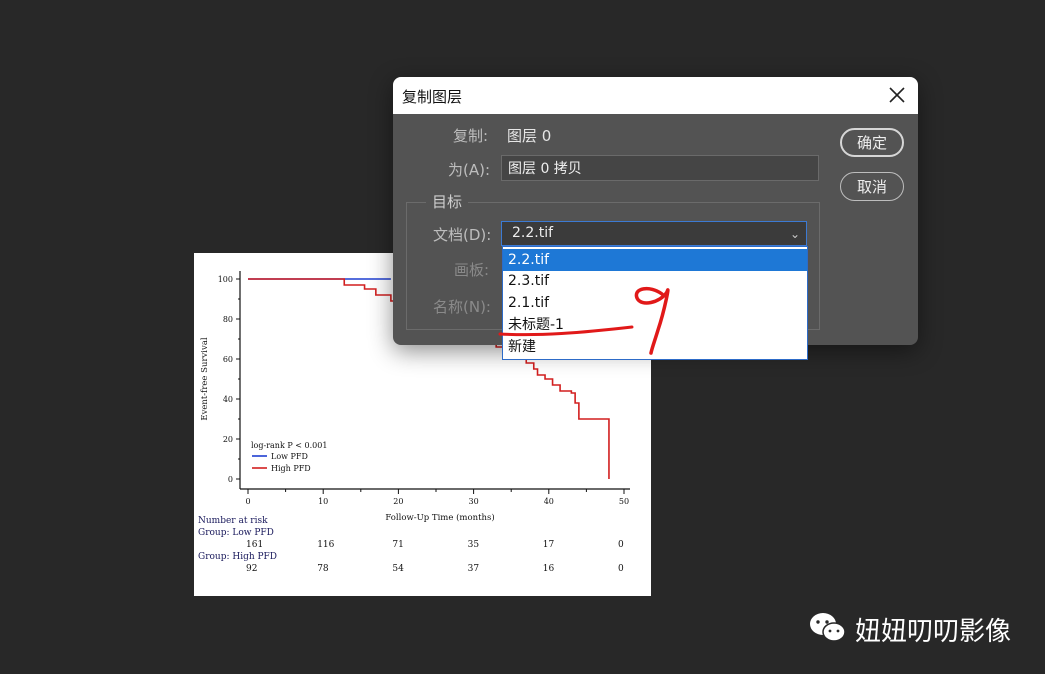 The height and width of the screenshot is (674, 1045). I want to click on document-select: 2.2.tif ⌄, so click(654, 233).